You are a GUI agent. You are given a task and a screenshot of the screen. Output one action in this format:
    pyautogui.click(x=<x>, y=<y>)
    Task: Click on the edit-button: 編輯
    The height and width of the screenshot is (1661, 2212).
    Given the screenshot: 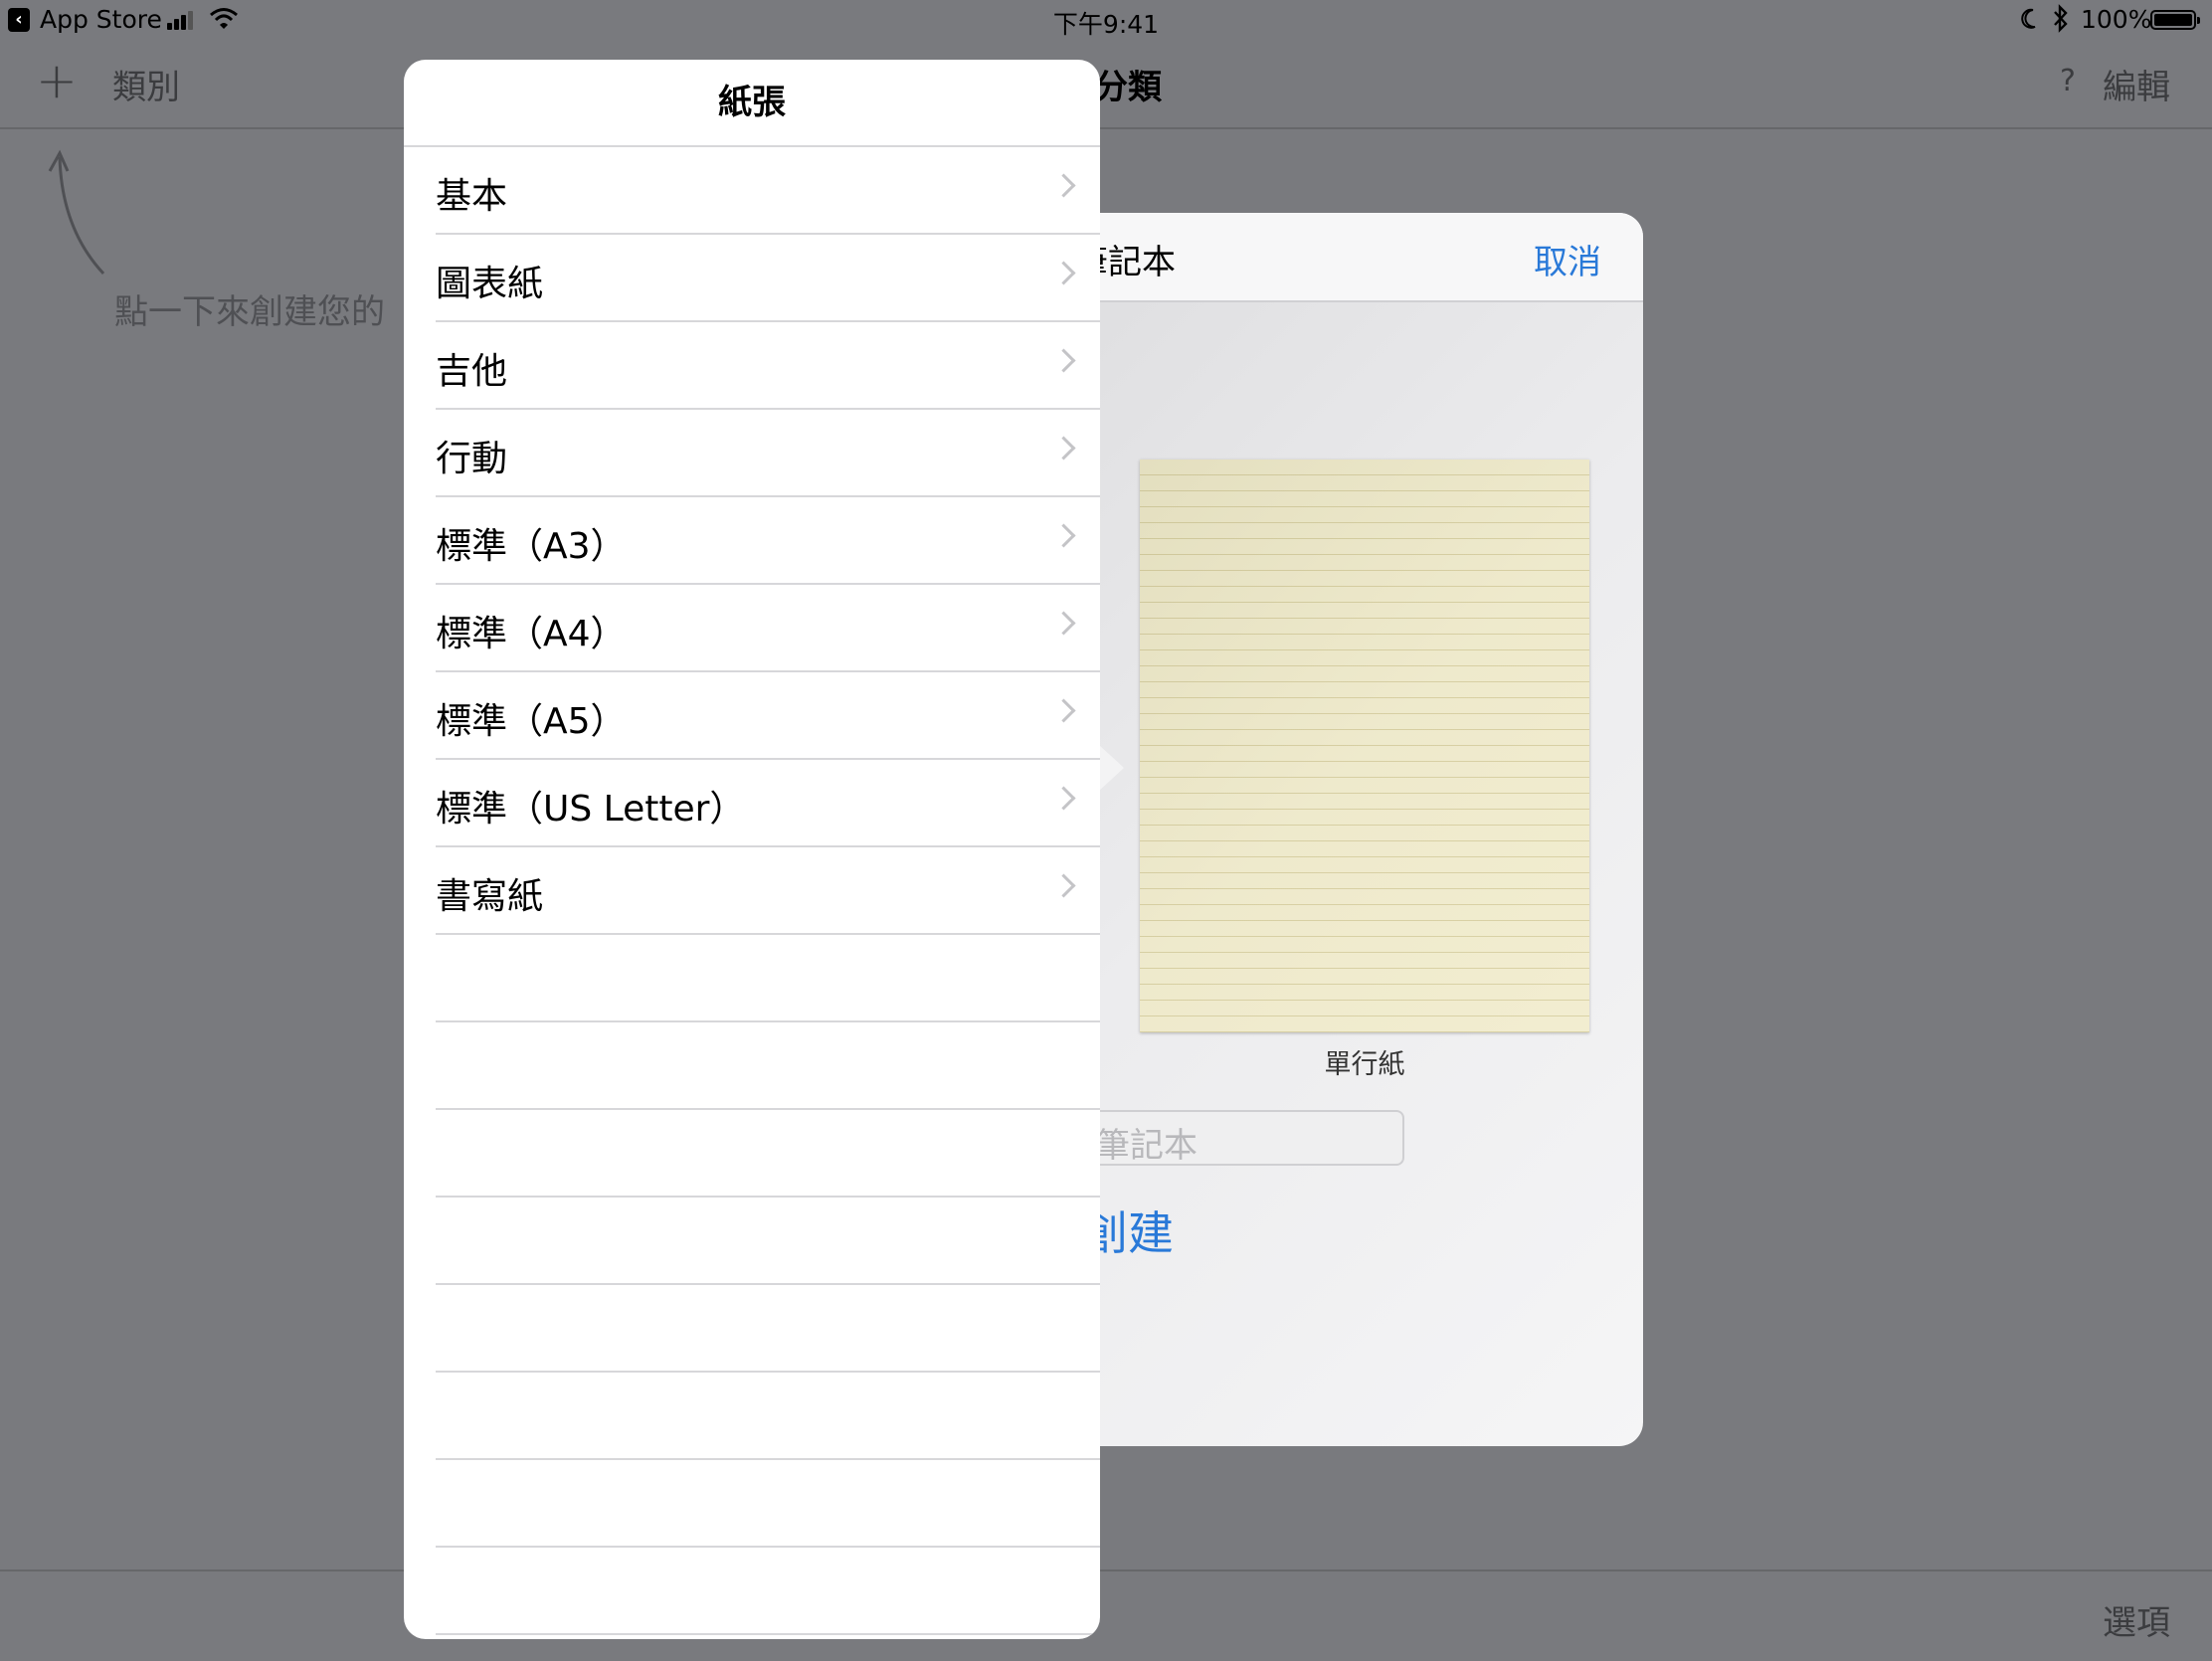 What is the action you would take?
    pyautogui.click(x=2136, y=84)
    